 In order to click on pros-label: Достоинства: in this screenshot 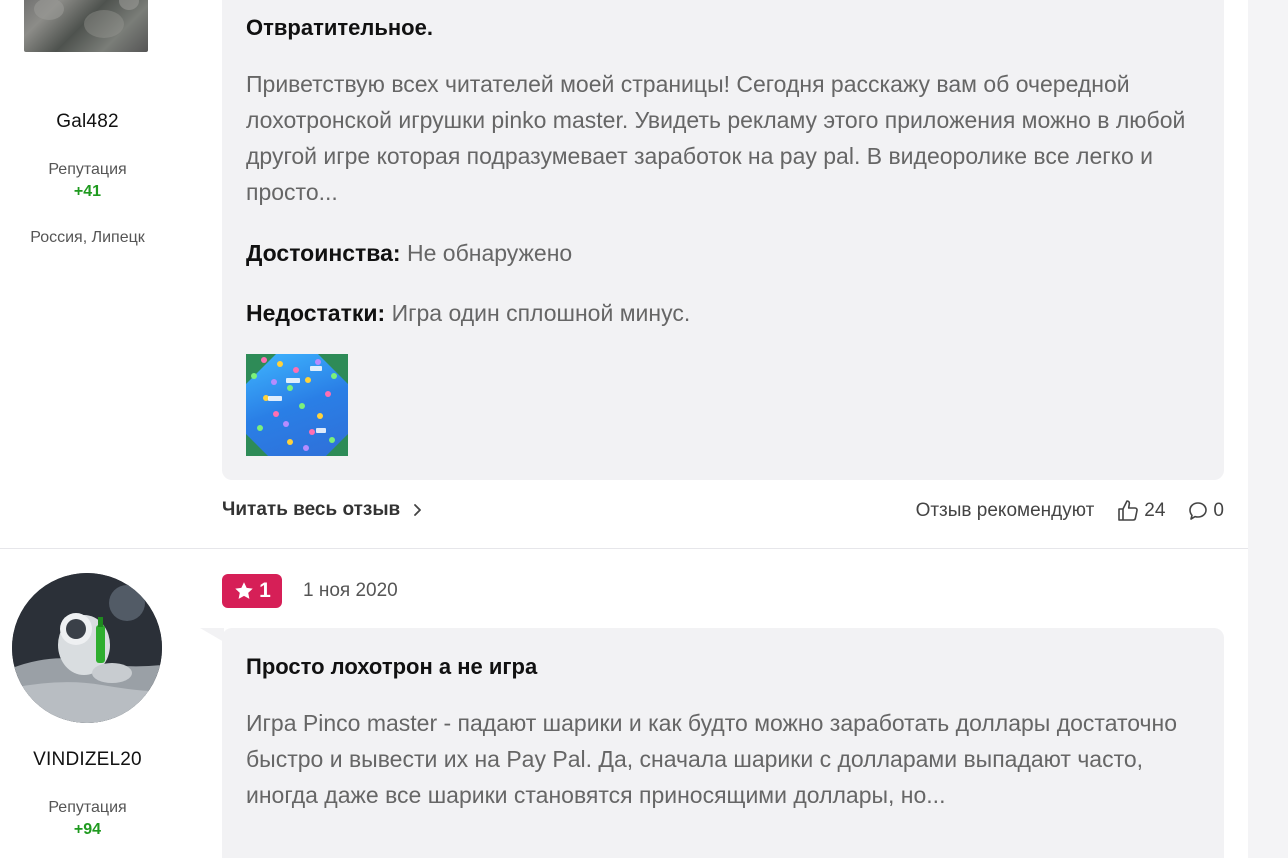, I will do `click(323, 253)`.